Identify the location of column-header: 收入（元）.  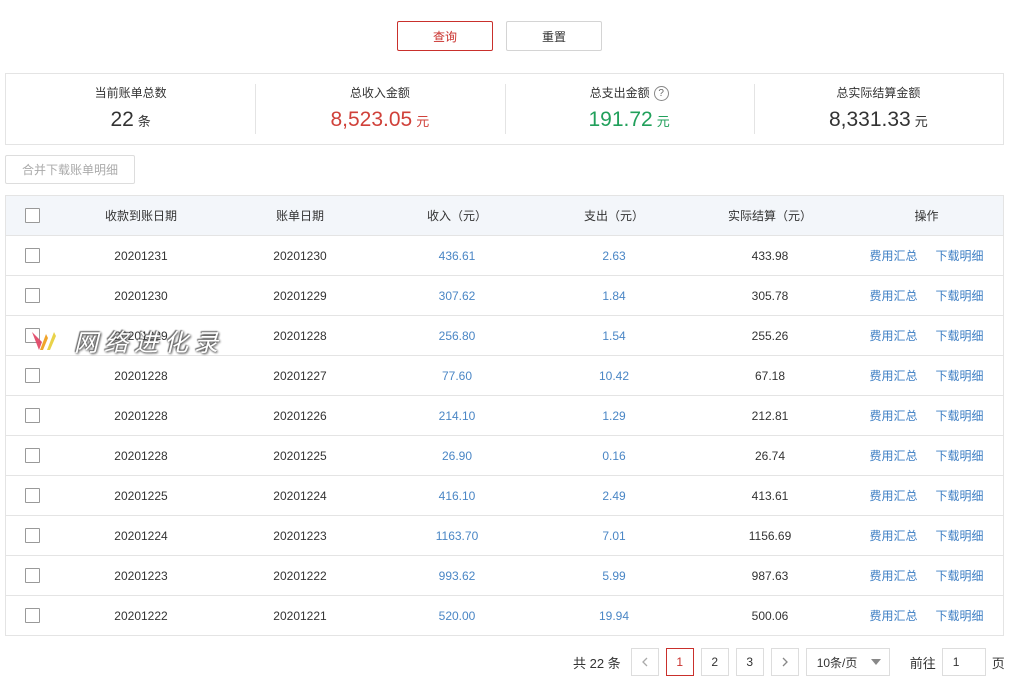
(456, 216).